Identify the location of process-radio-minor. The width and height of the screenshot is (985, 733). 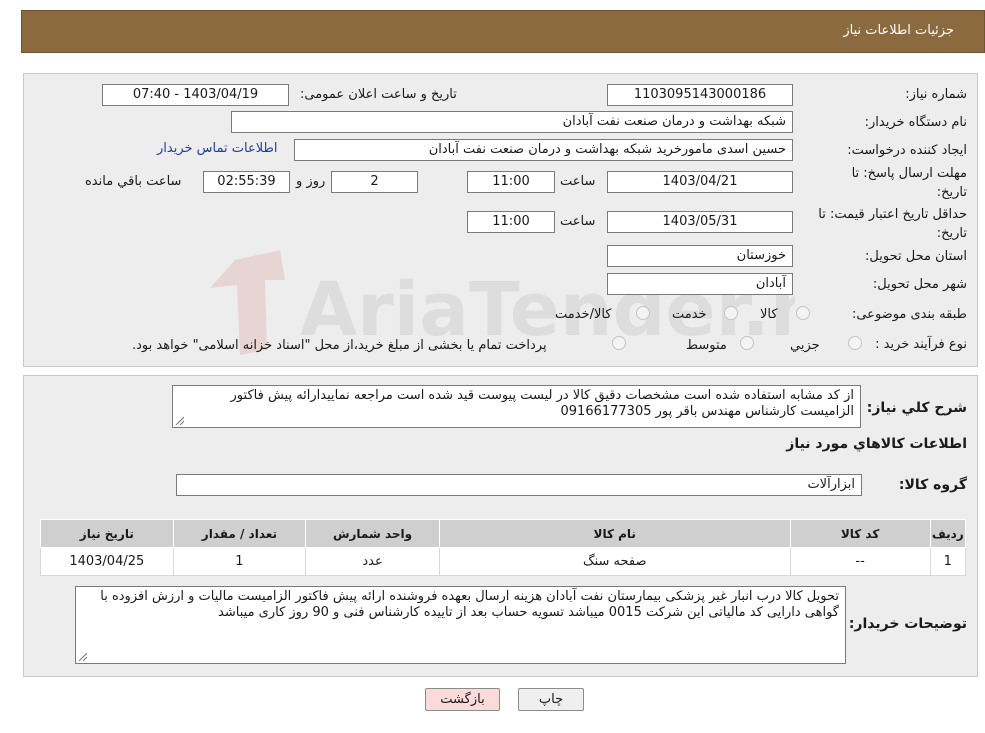
(855, 343).